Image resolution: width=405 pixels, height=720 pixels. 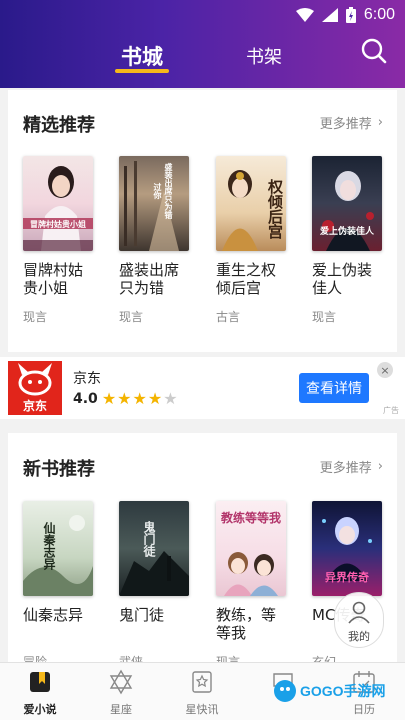 I want to click on book-card: 教练等等我 教练，等等我 现言, so click(x=252, y=585).